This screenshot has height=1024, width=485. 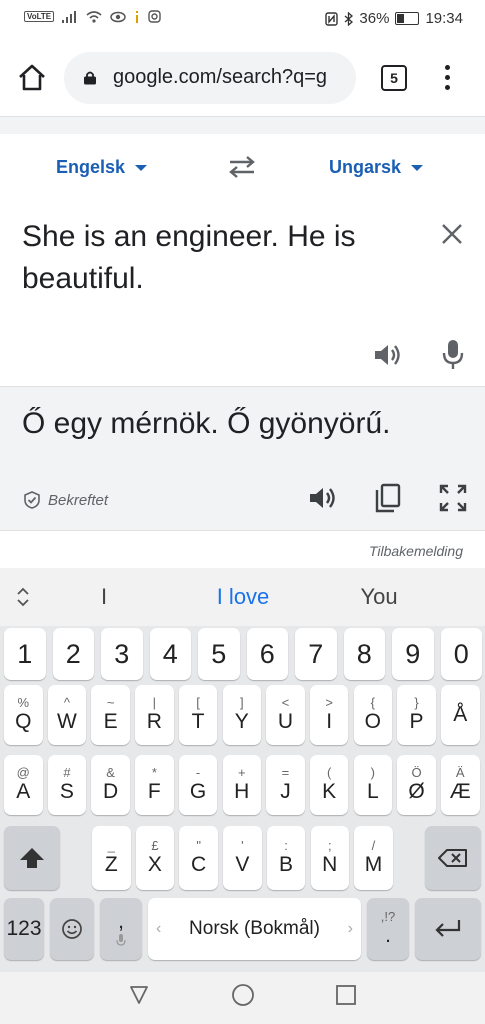 What do you see at coordinates (118, 16) in the screenshot?
I see `eye-icon` at bounding box center [118, 16].